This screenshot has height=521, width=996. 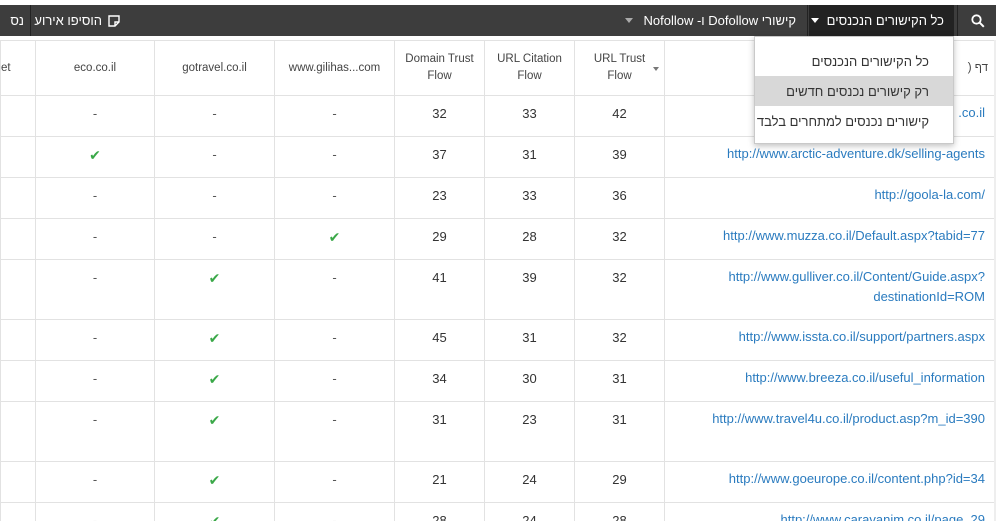 I want to click on cell-gotravel: -, so click(x=214, y=239).